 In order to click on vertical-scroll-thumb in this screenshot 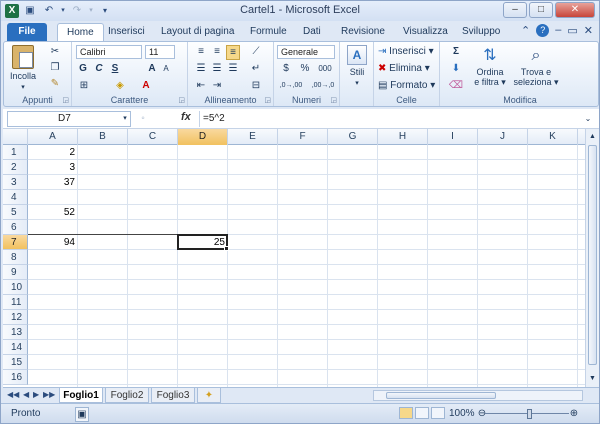, I will do `click(592, 255)`.